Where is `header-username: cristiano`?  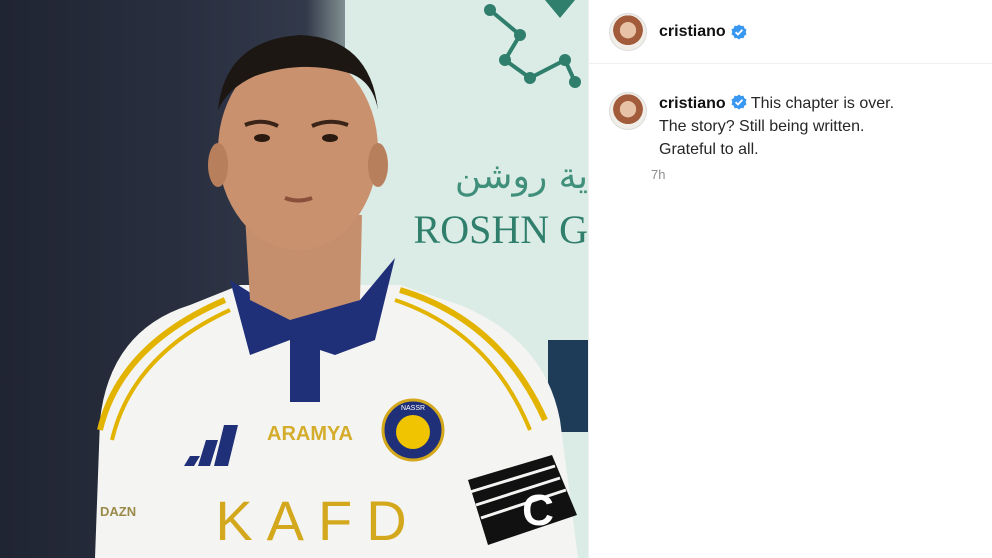
header-username: cristiano is located at coordinates (692, 32).